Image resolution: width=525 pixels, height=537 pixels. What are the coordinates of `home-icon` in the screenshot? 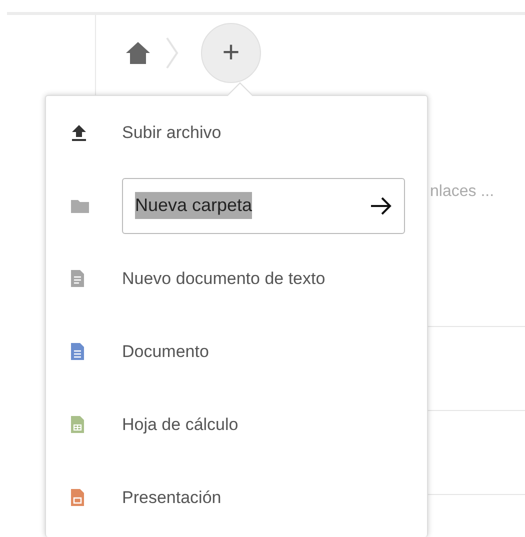 It's located at (138, 53).